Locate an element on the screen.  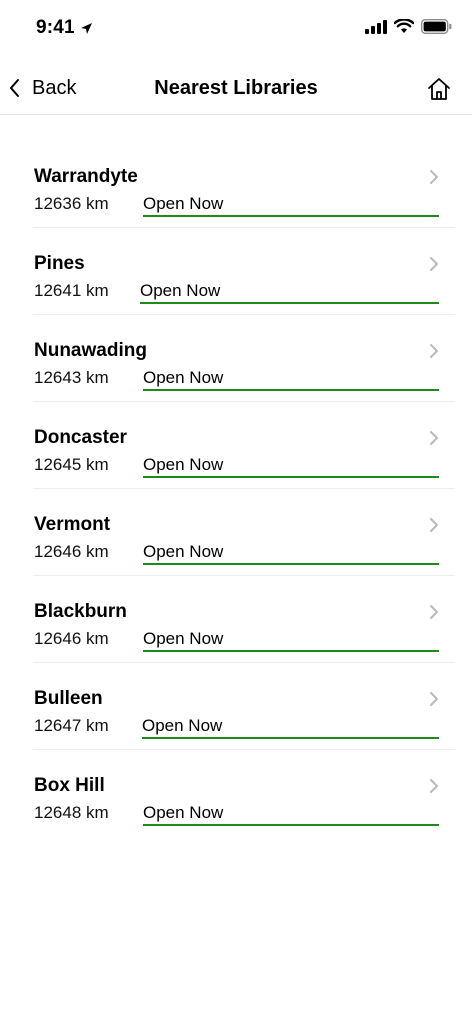
library-row: Nunawading 12643 km Open Now is located at coordinates (244, 358).